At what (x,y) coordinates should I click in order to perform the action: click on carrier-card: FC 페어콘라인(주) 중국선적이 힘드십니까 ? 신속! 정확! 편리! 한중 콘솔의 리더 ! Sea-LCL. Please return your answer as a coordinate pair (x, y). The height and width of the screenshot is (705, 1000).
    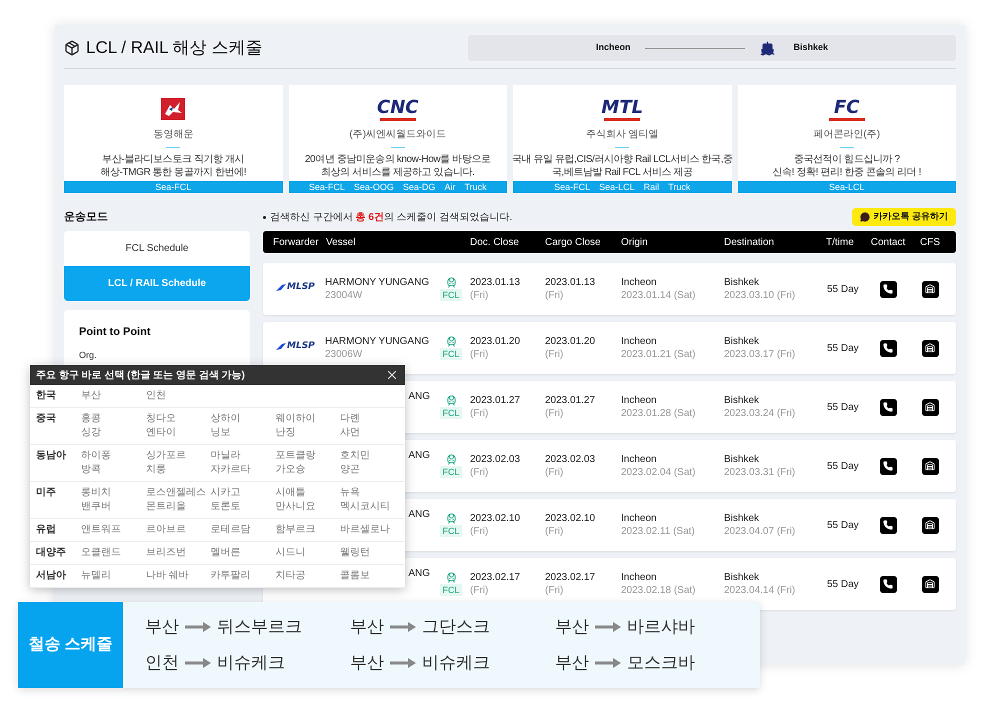
    Looking at the image, I should click on (847, 139).